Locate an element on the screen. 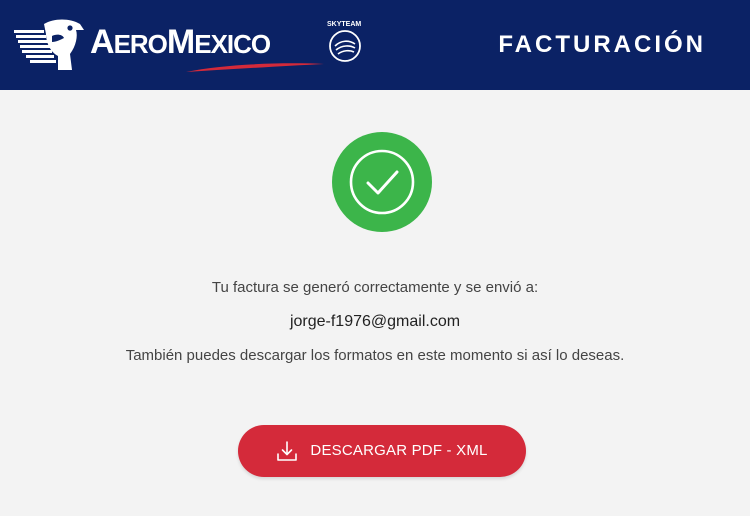 The image size is (750, 516). aeromexico-logo: AEROMEXICO SKYTEAM is located at coordinates (194, 45).